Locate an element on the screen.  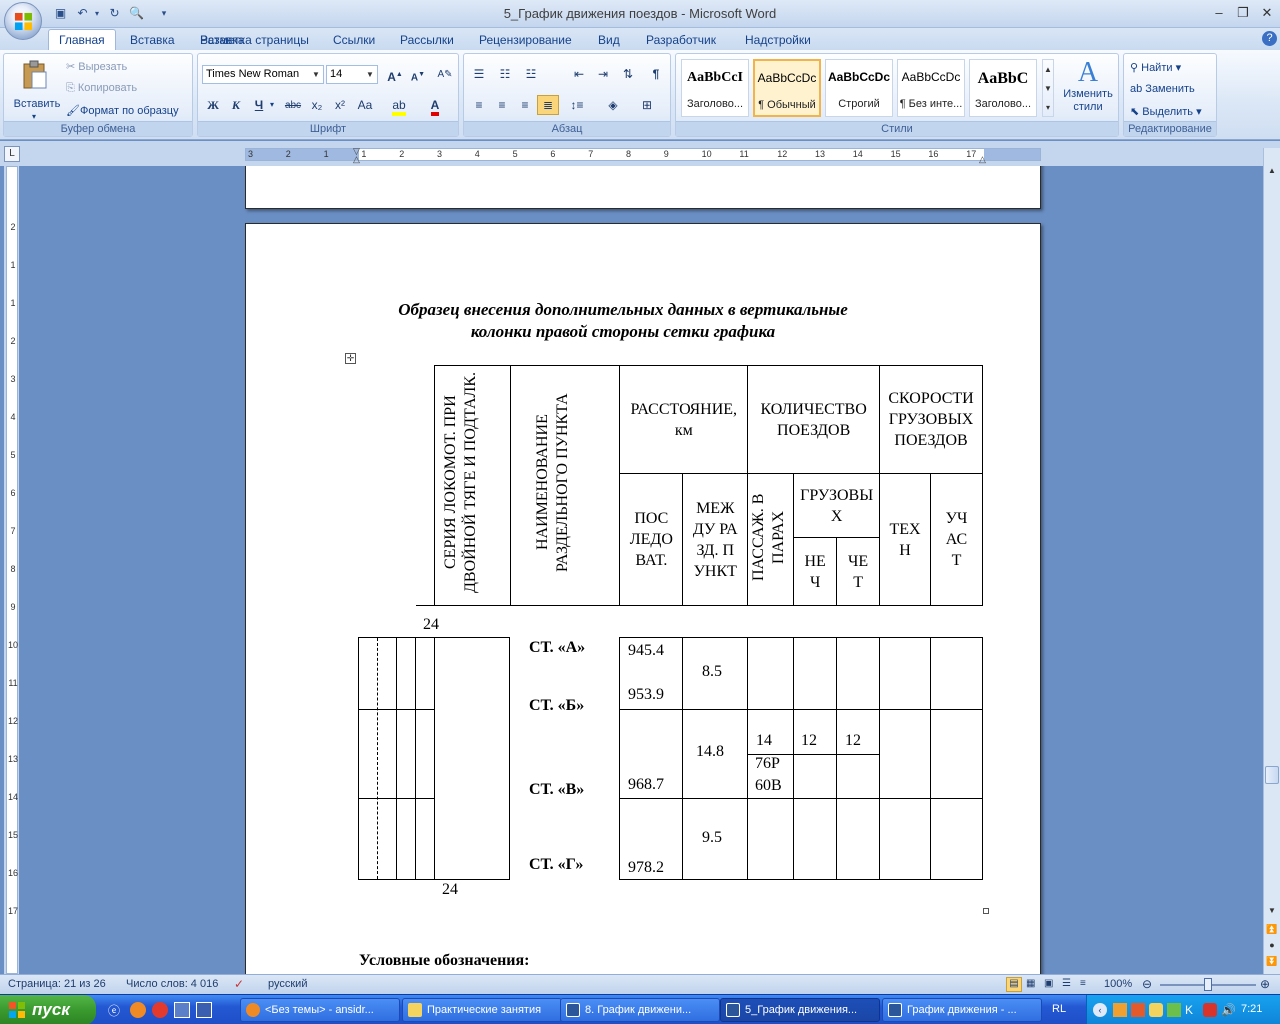
hanging-indent-marker: △ is located at coordinates (356, 159).